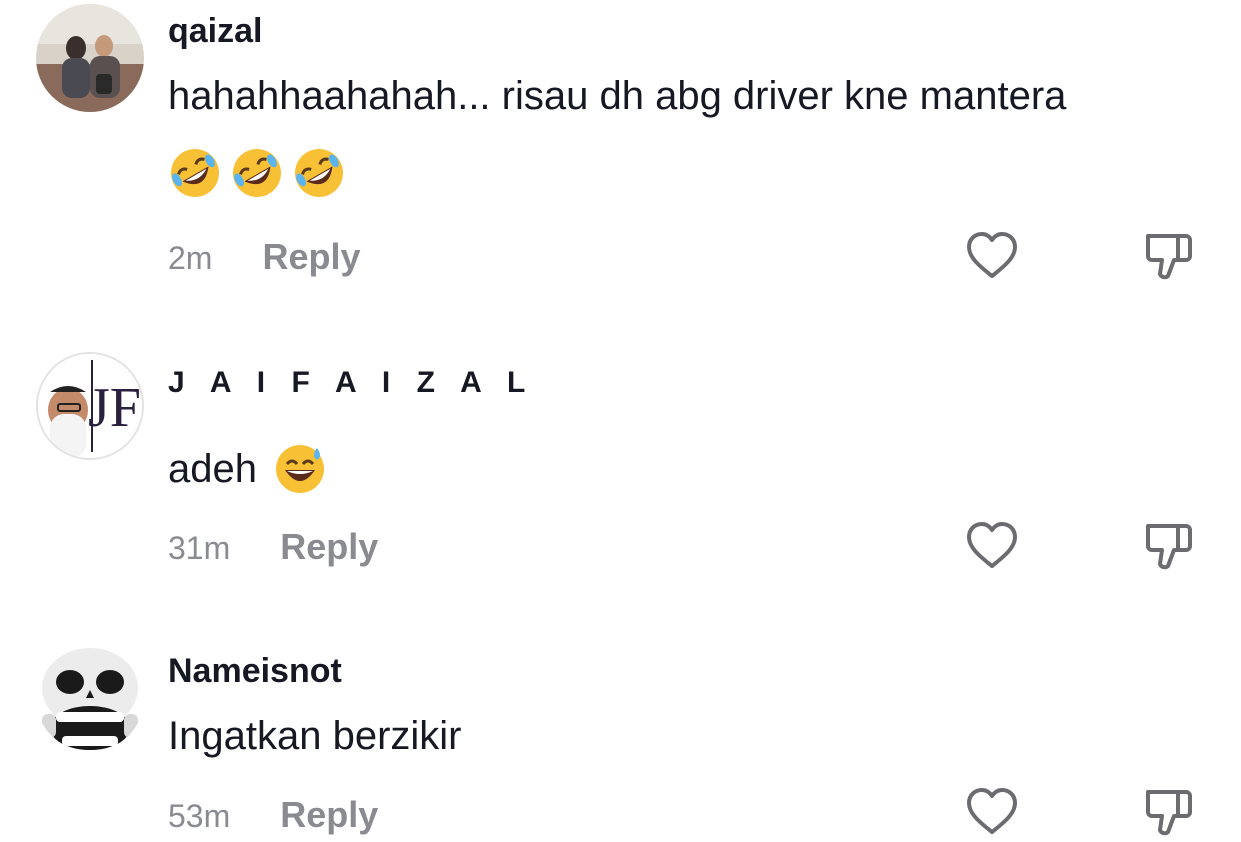  What do you see at coordinates (273, 547) in the screenshot?
I see `comment-meta: 31m Reply` at bounding box center [273, 547].